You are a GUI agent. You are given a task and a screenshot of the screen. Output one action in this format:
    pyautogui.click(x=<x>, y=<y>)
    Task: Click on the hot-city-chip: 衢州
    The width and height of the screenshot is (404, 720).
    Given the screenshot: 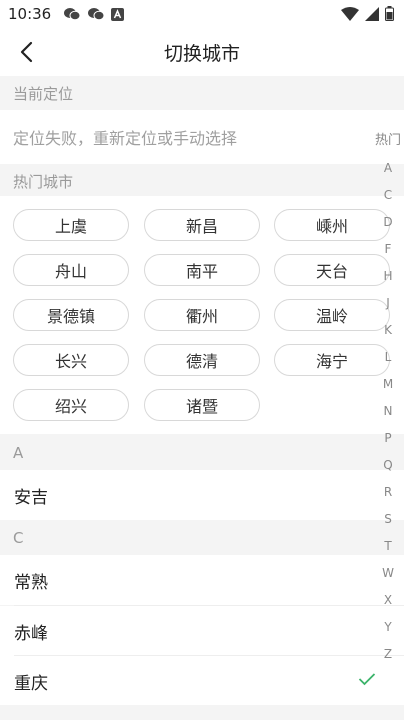 What is the action you would take?
    pyautogui.click(x=202, y=315)
    